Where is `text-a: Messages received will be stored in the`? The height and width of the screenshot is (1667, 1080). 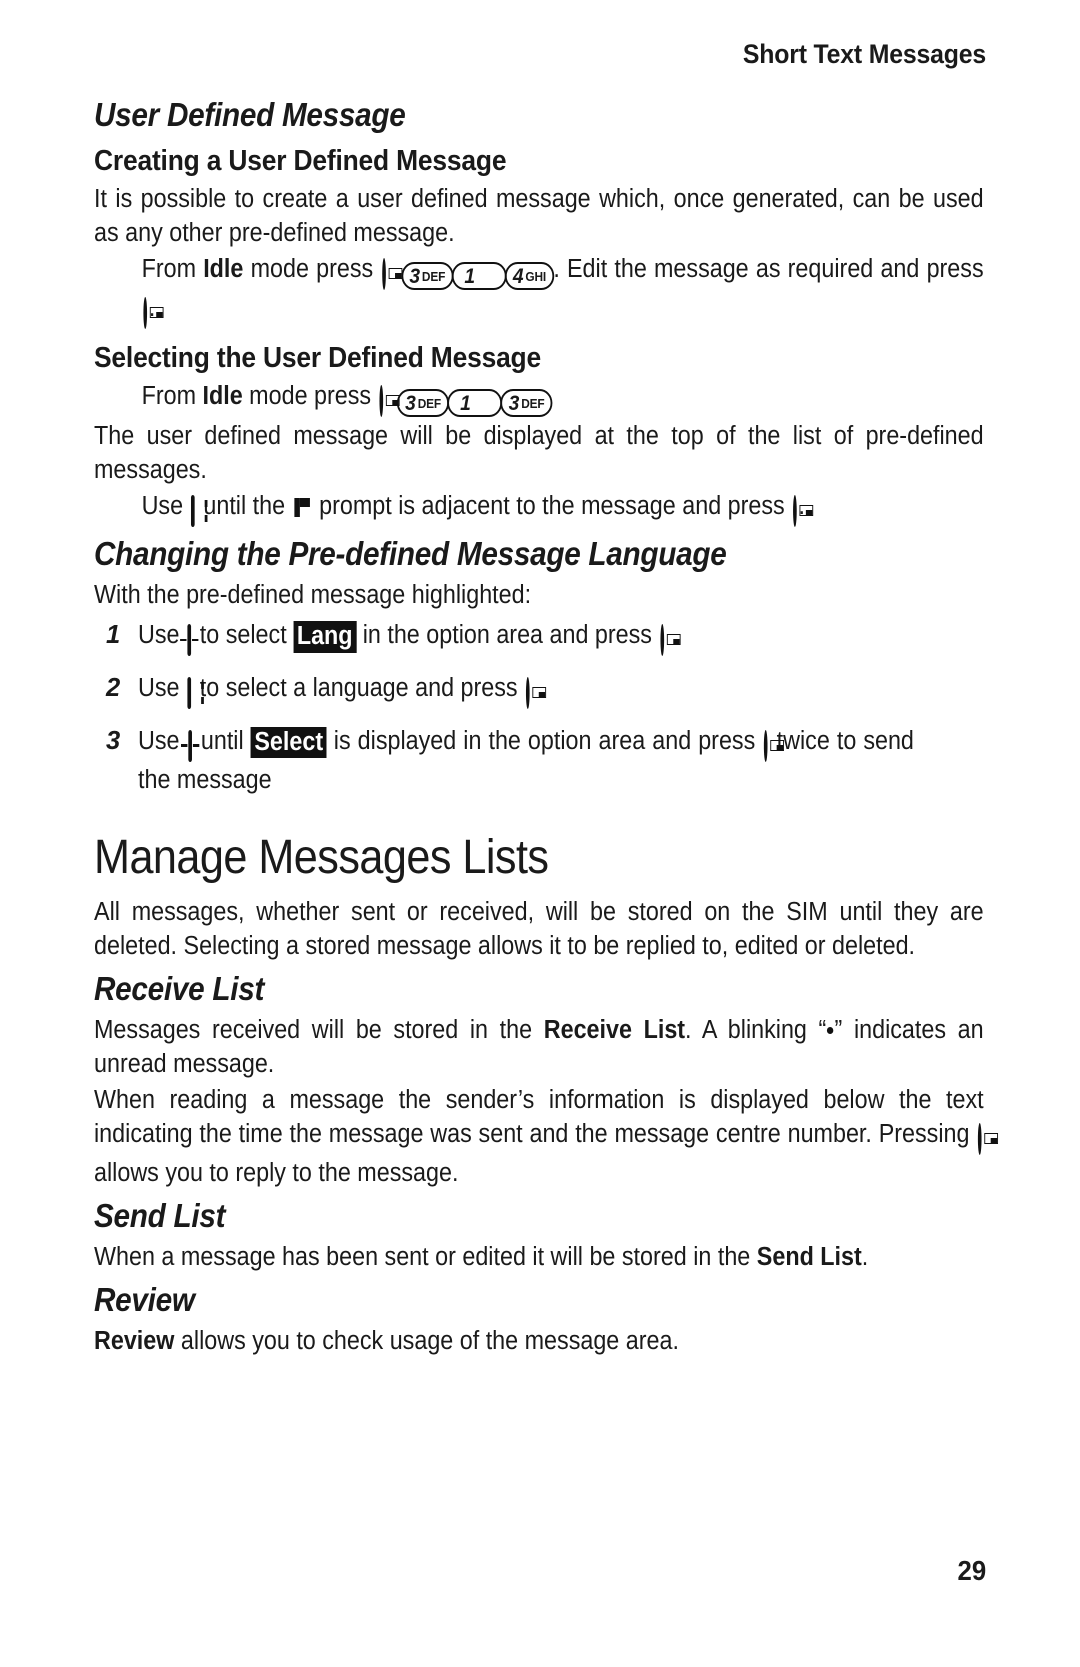
text-a: Messages received will be stored in the is located at coordinates (319, 1030).